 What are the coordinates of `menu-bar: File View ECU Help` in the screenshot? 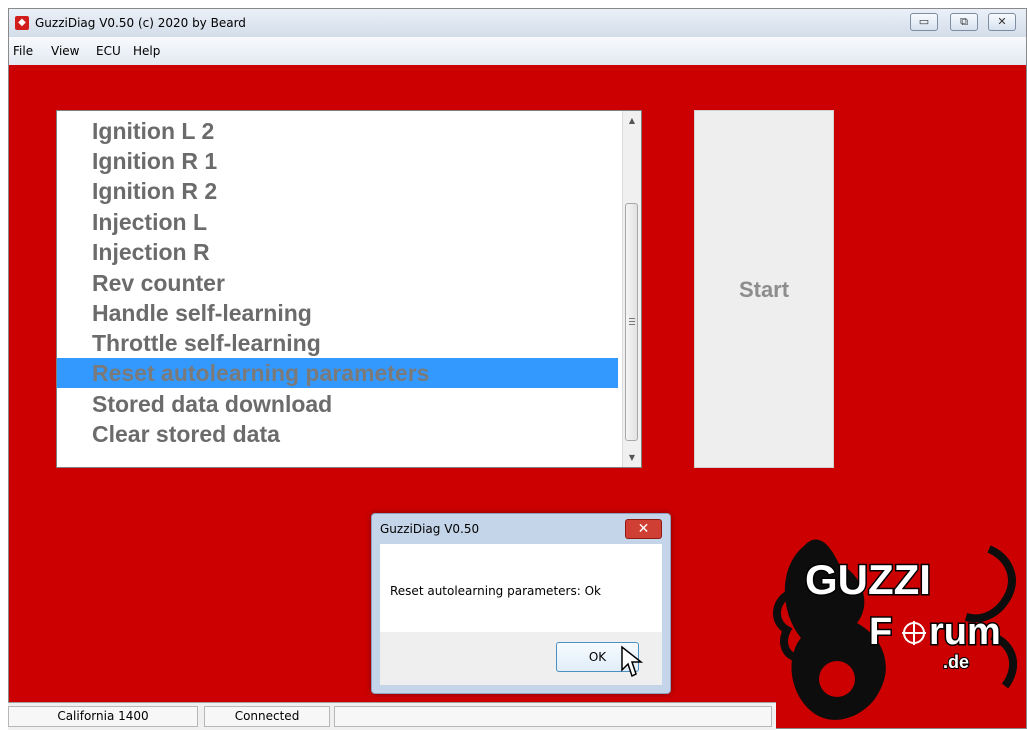 It's located at (517, 51).